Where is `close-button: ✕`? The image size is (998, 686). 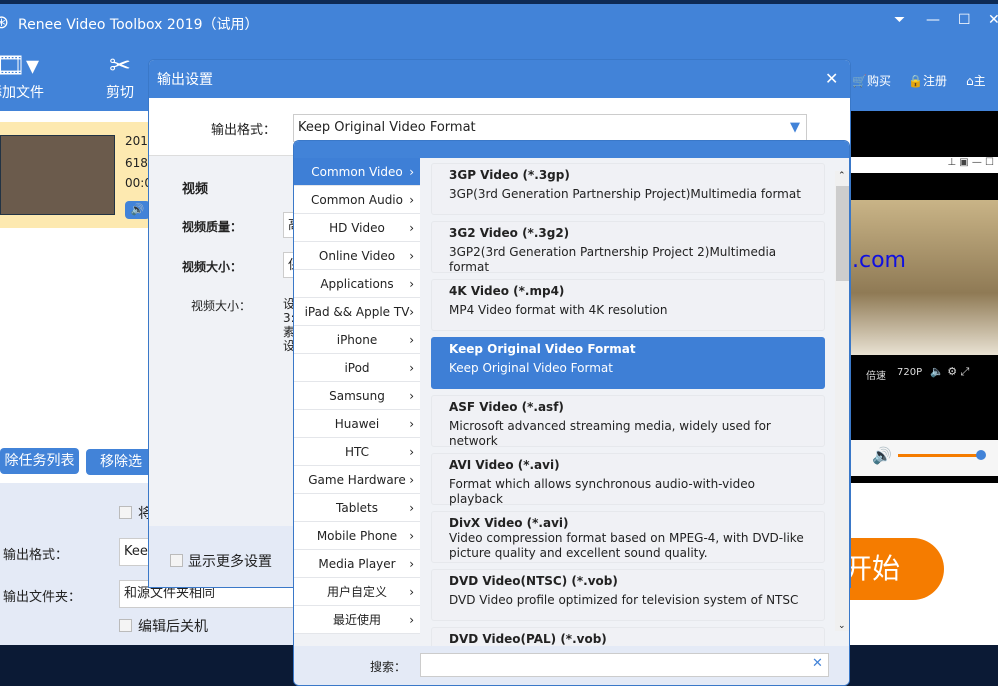 close-button: ✕ is located at coordinates (993, 20).